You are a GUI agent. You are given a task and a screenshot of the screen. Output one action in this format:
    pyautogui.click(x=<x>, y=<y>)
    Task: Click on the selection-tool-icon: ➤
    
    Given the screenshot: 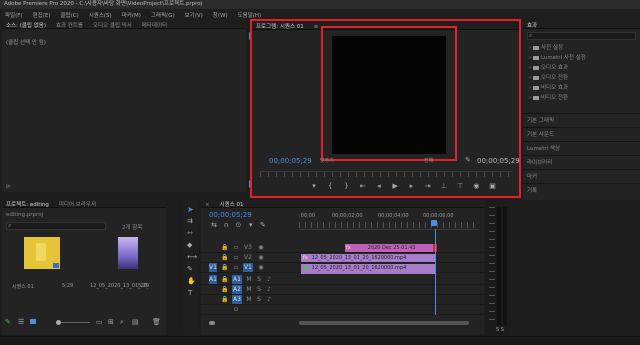 What is the action you would take?
    pyautogui.click(x=190, y=209)
    